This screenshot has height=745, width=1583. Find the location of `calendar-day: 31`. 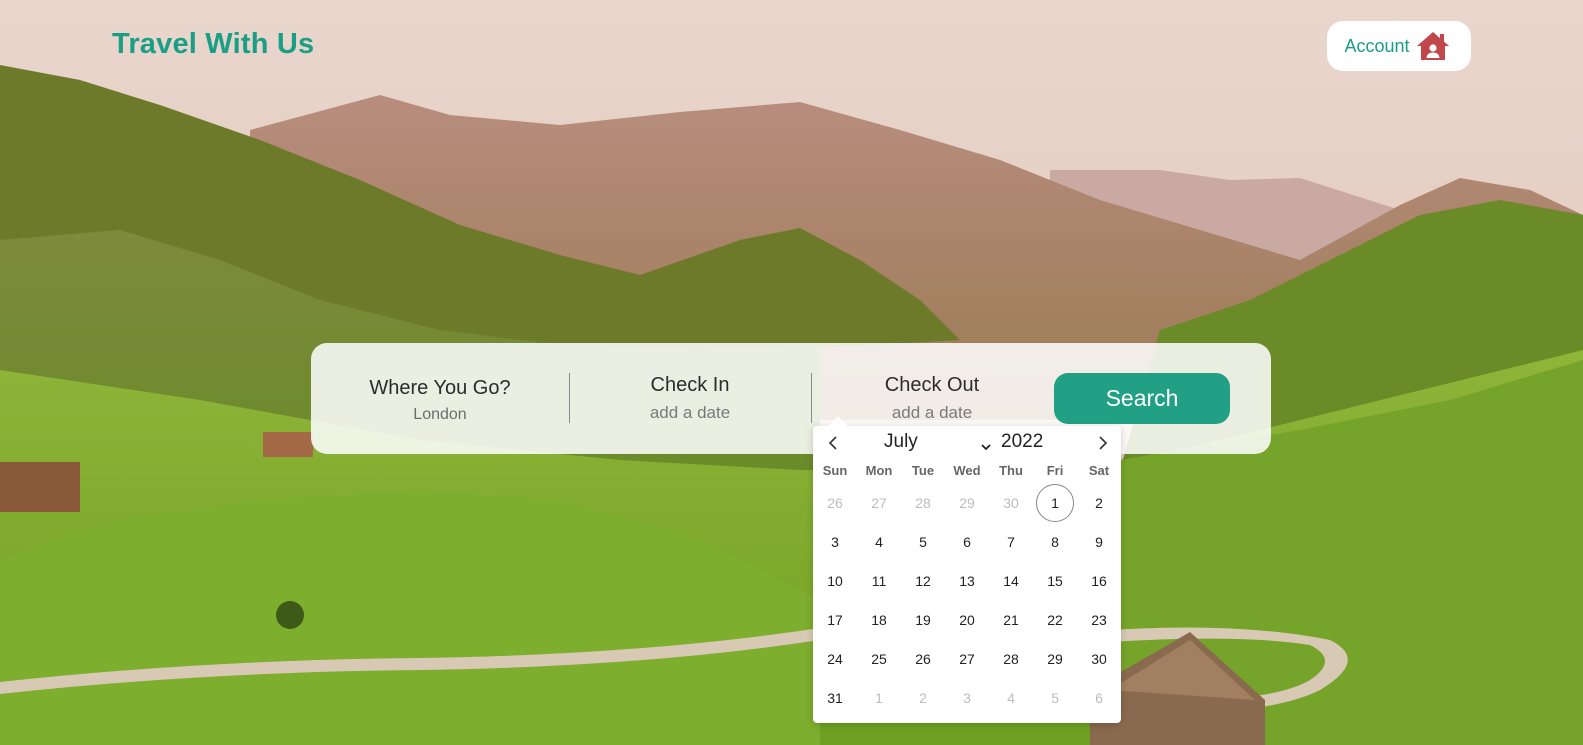

calendar-day: 31 is located at coordinates (835, 698).